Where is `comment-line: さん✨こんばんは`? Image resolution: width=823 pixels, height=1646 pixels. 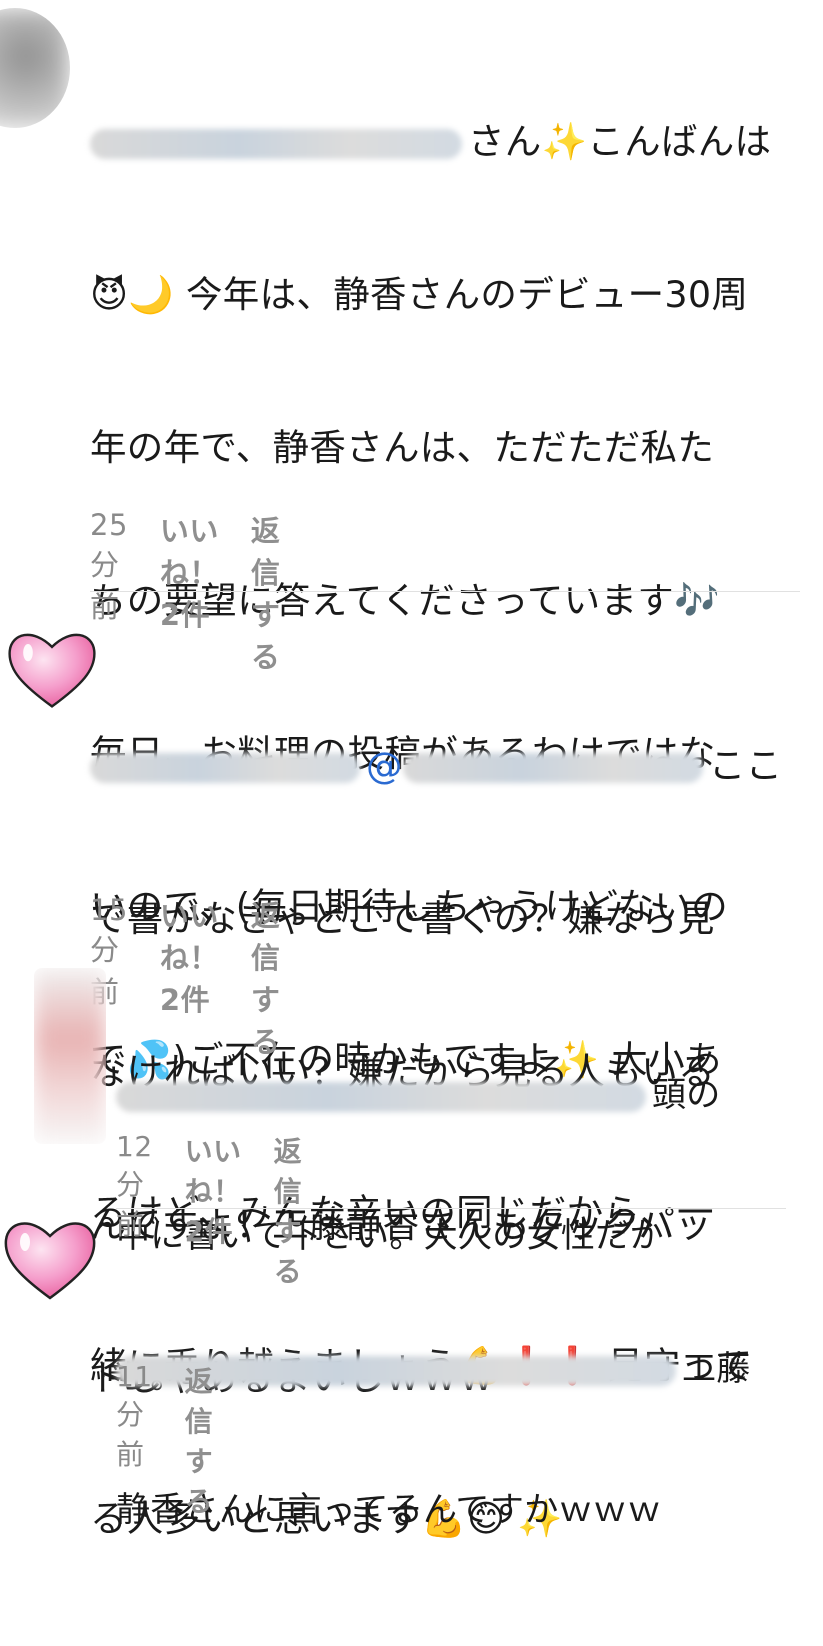 comment-line: さん✨こんばんは is located at coordinates (440, 141).